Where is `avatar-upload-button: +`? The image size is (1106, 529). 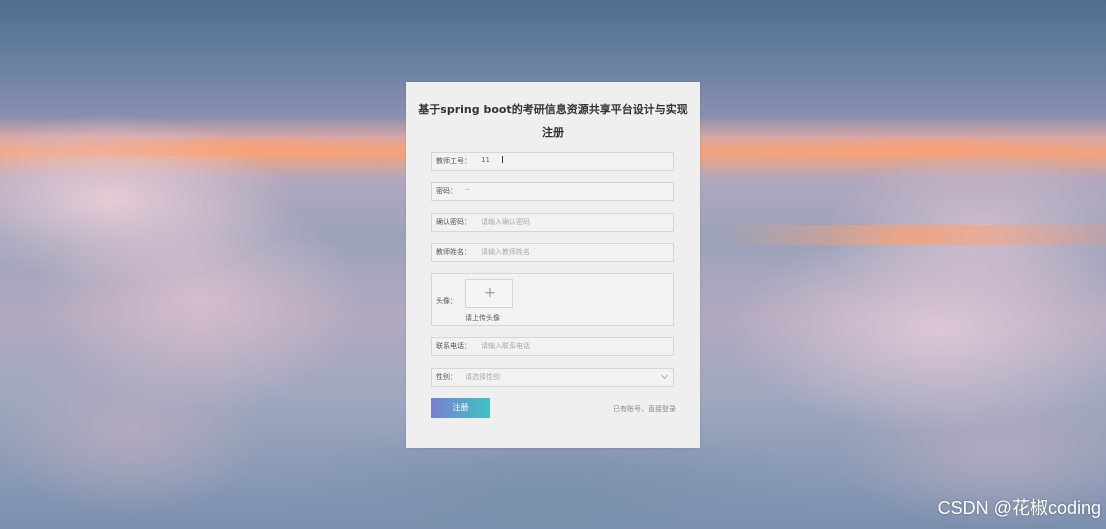
avatar-upload-button: + is located at coordinates (489, 293).